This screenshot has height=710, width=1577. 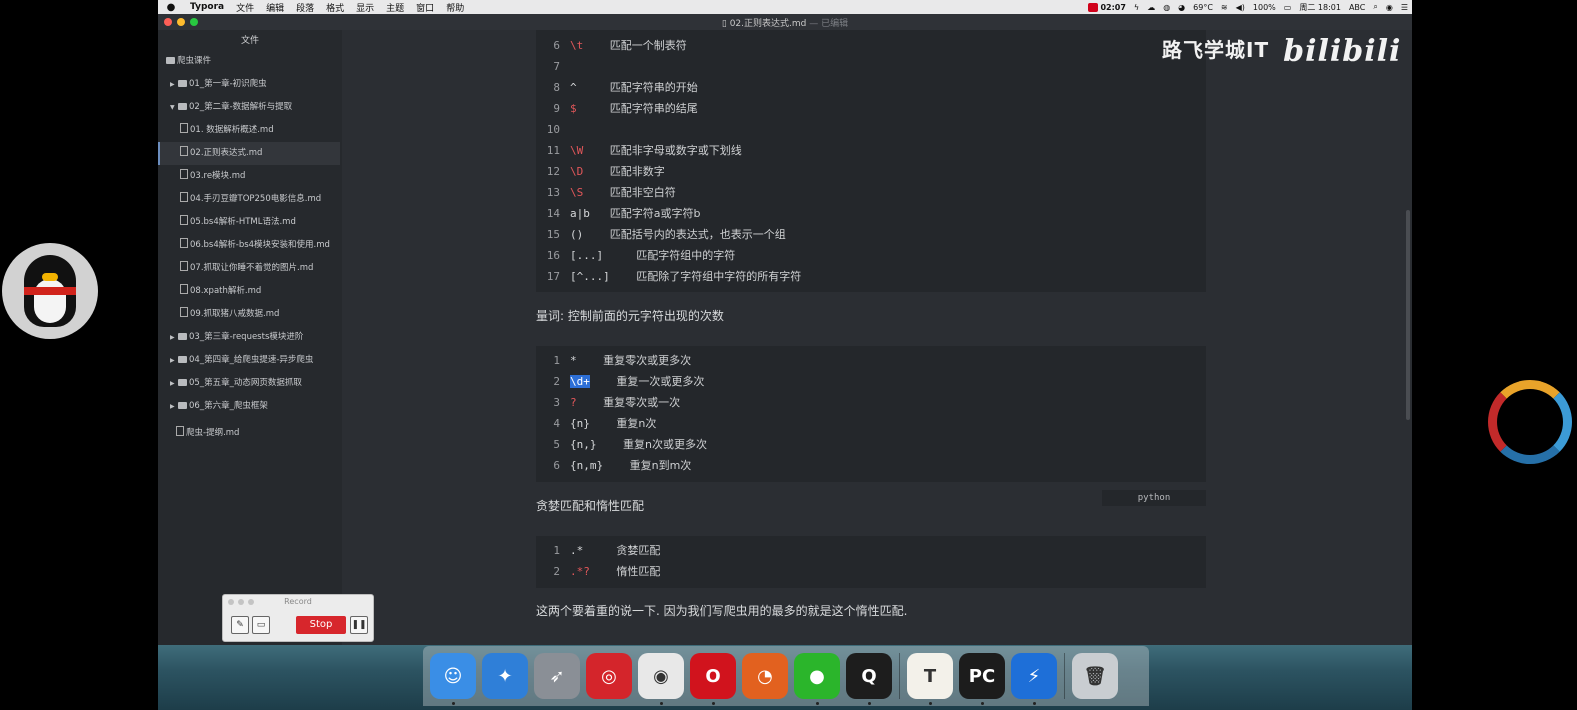 I want to click on line-number: 5, so click(x=556, y=444).